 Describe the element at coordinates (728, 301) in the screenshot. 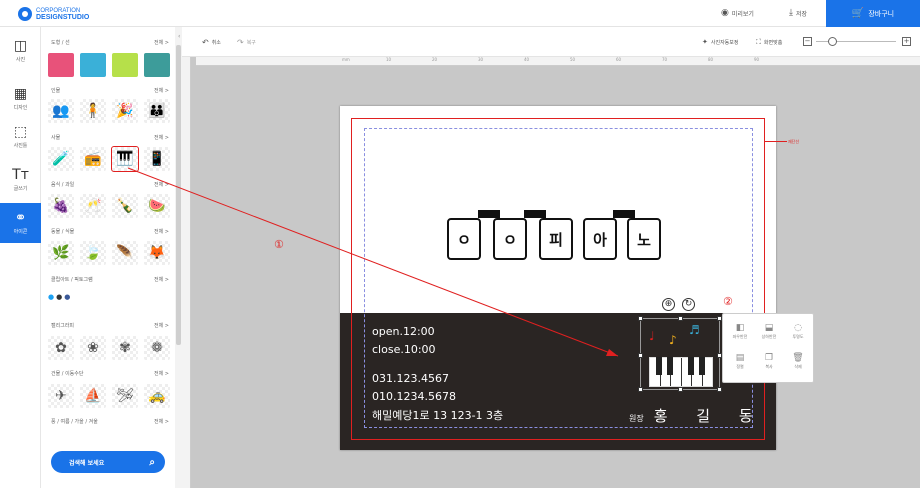

I see `annotation-marker-2: ②` at that location.